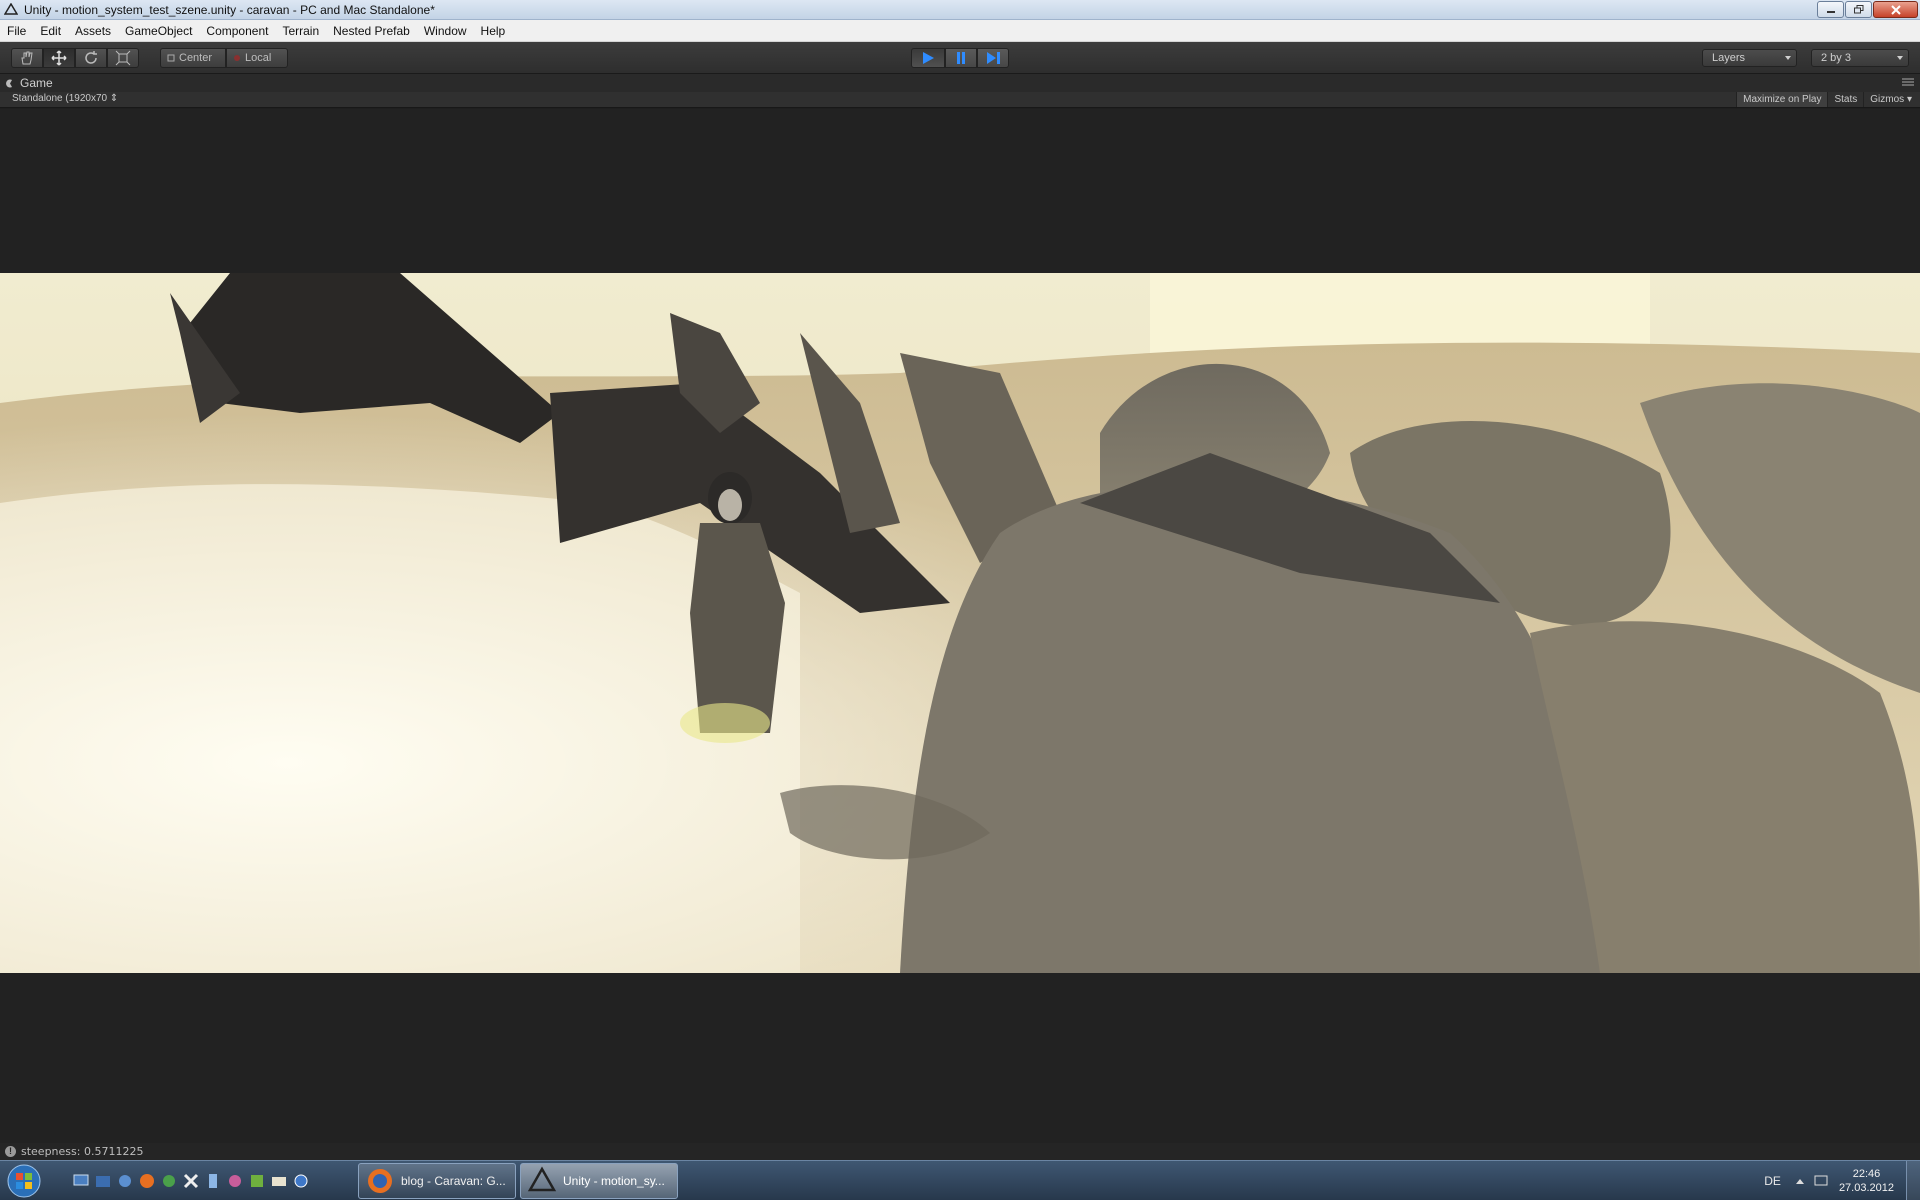  I want to click on main-toolbar: Center Local Layers 2 by 3, so click(960, 58).